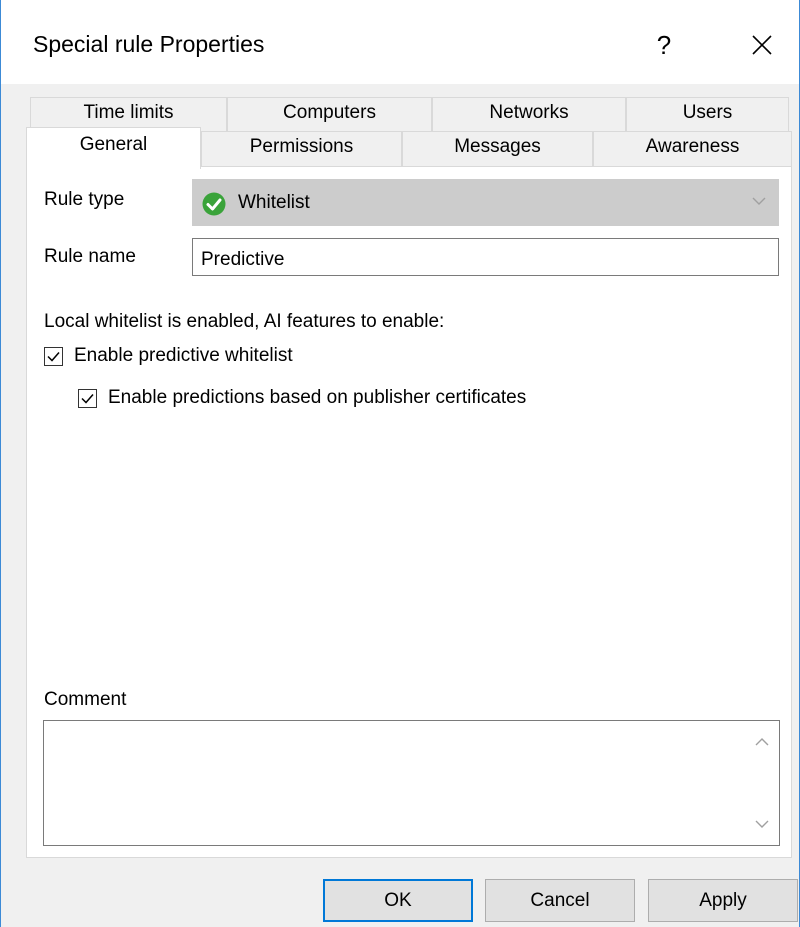 Image resolution: width=800 pixels, height=927 pixels. What do you see at coordinates (84, 199) in the screenshot?
I see `rule-type-label: Rule type` at bounding box center [84, 199].